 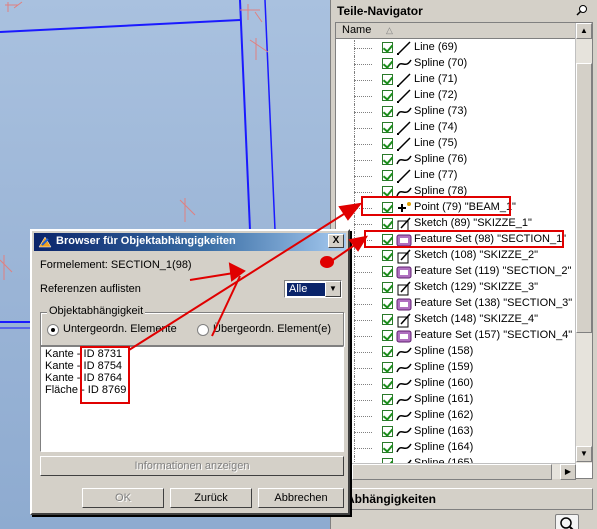 What do you see at coordinates (456, 448) in the screenshot?
I see `tree-item: Spline (164)` at bounding box center [456, 448].